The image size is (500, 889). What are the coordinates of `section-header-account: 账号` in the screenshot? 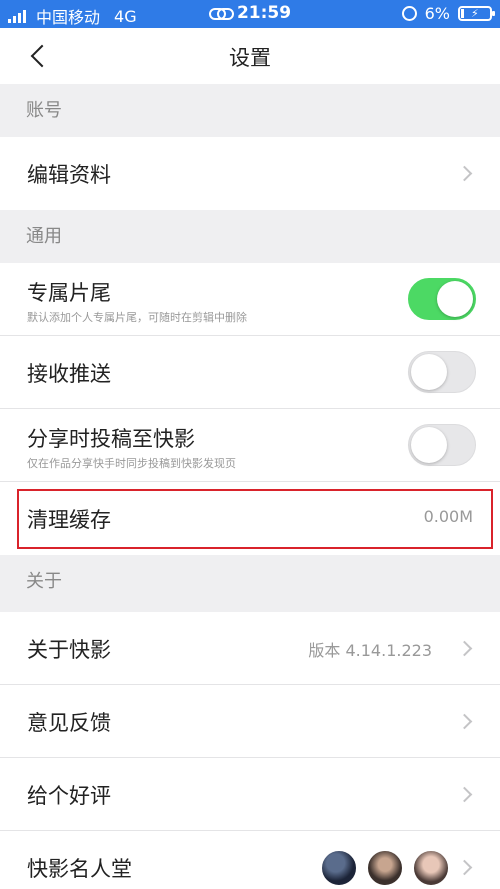 It's located at (250, 110).